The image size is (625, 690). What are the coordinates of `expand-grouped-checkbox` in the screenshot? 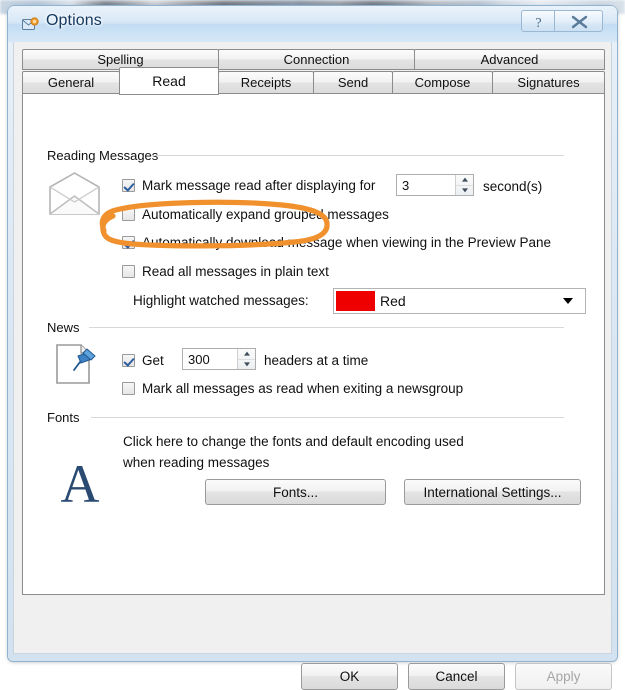 It's located at (128, 214).